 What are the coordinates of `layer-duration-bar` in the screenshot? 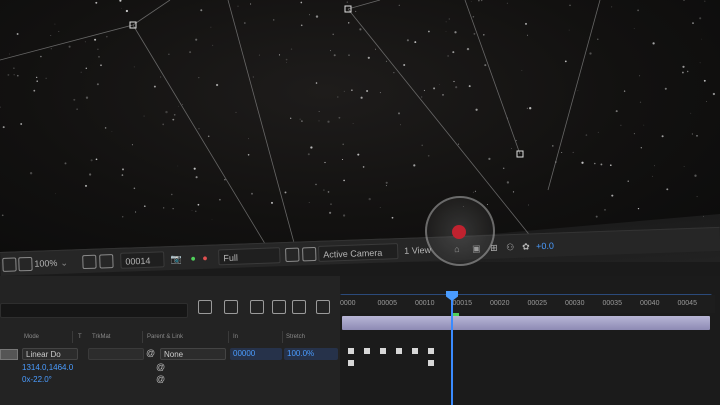 It's located at (526, 323).